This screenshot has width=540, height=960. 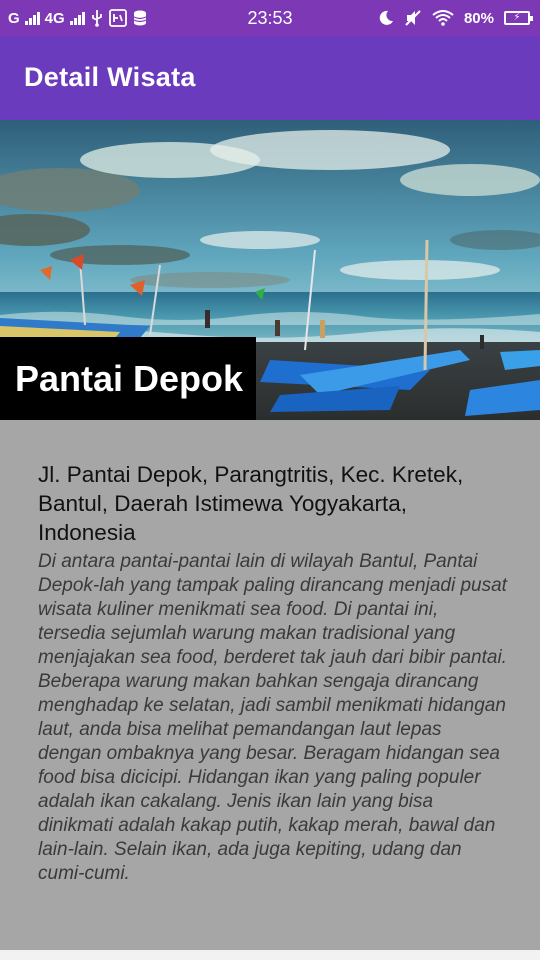 What do you see at coordinates (110, 77) in the screenshot?
I see `page-title: Detail Wisata` at bounding box center [110, 77].